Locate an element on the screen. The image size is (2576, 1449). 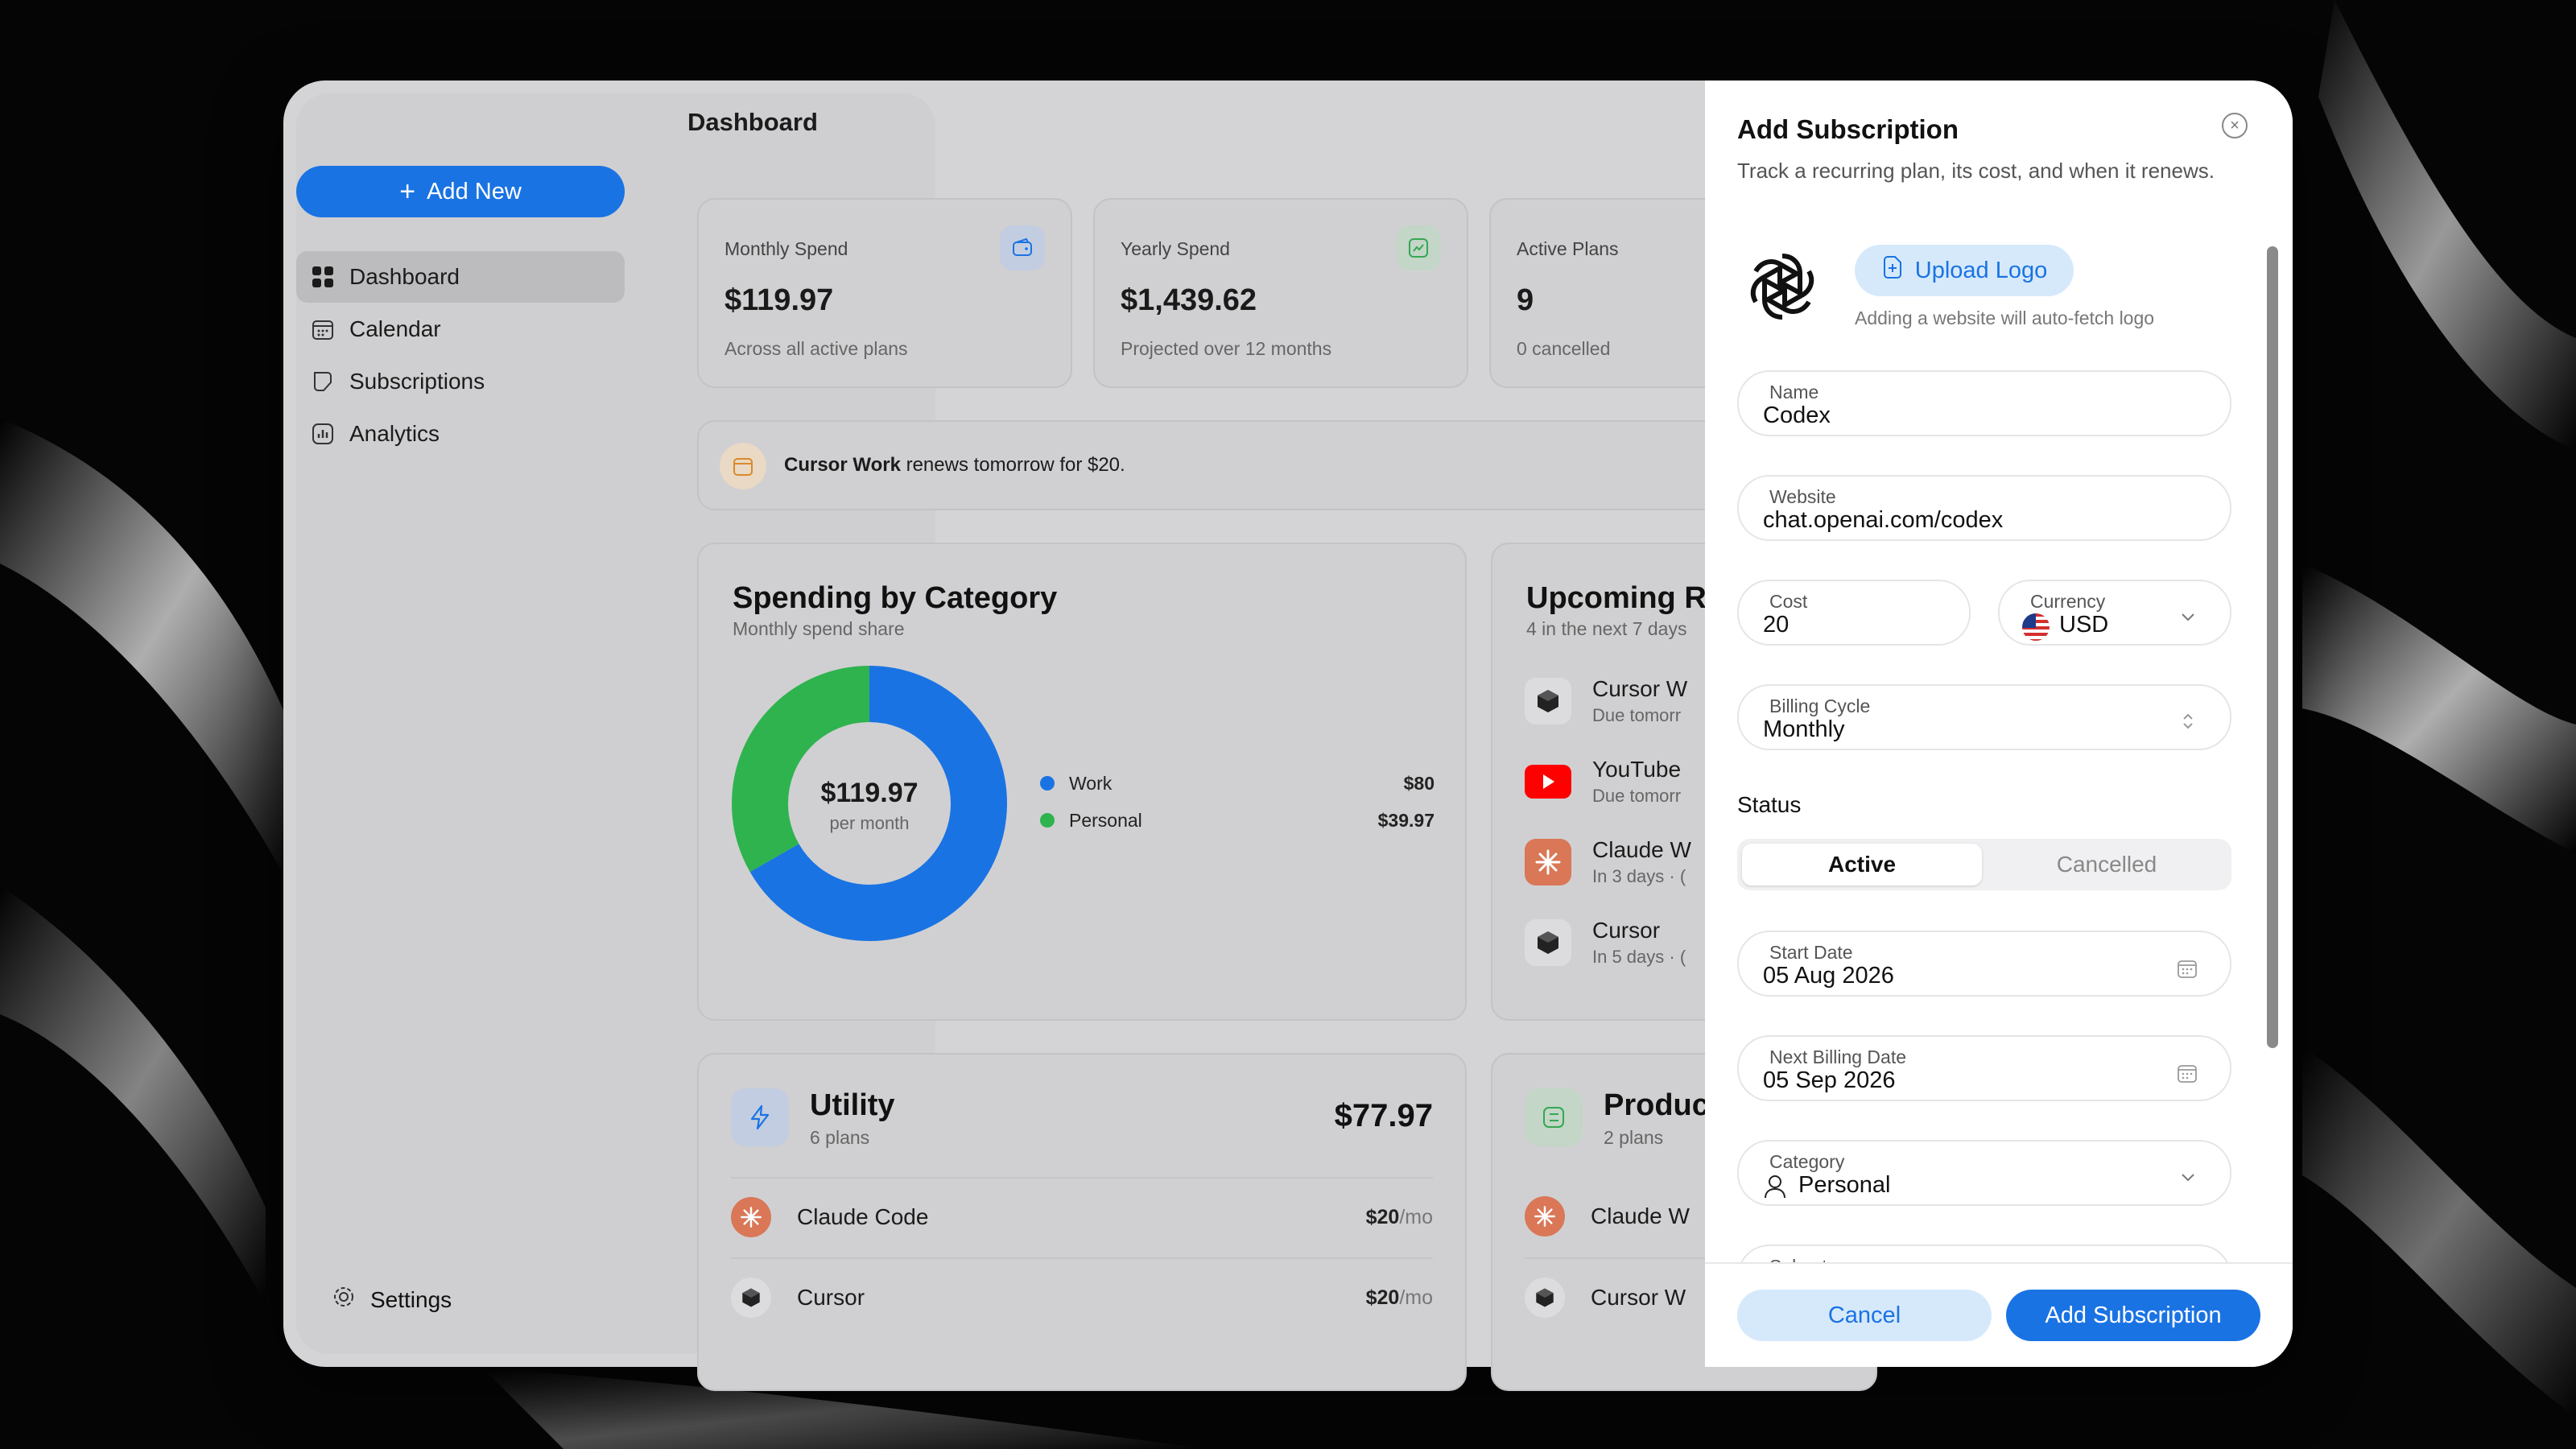
upcoming-item: Cursor In 5 days · ( is located at coordinates (1605, 943).